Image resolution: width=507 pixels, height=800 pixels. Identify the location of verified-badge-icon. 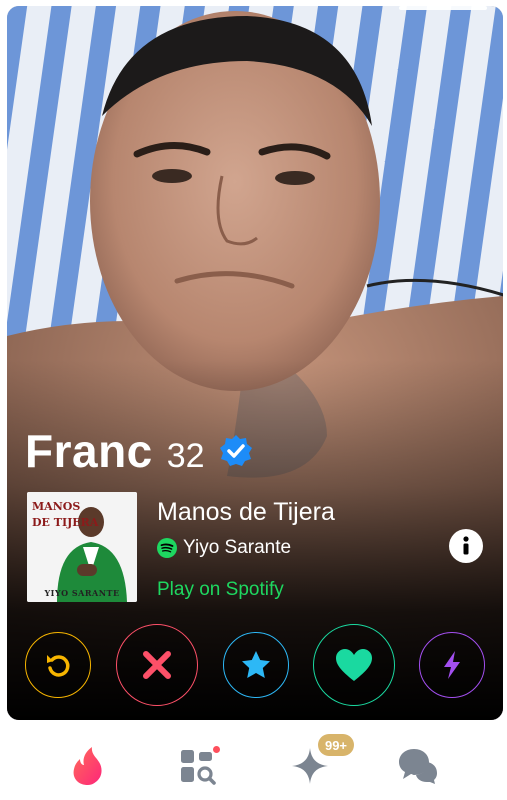
(235, 450).